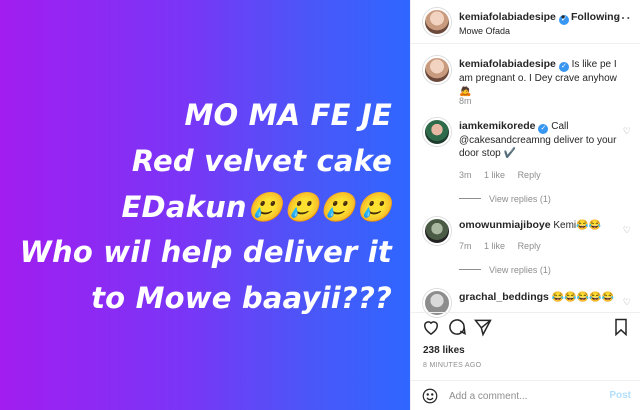  I want to click on comment-text: grachal_beddings 😂😂😂😂😂, so click(541, 297).